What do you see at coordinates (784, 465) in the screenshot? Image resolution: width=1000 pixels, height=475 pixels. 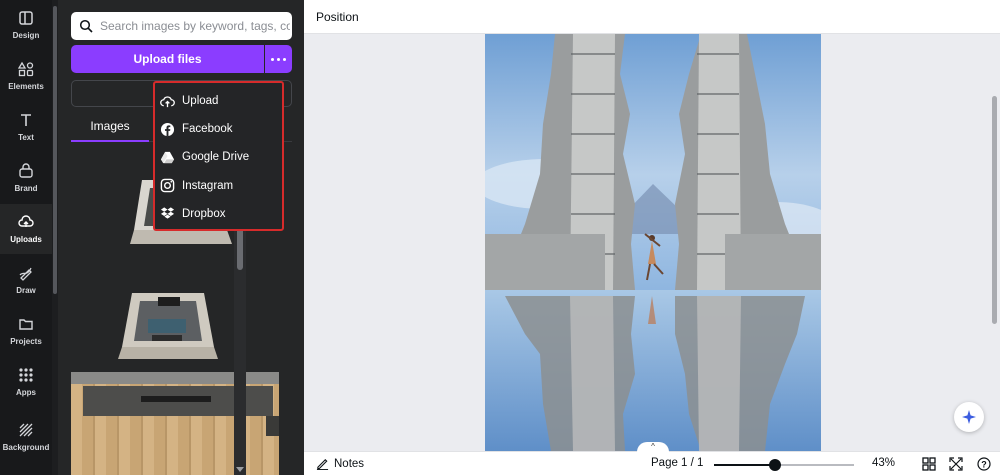 I see `zoom-slider` at bounding box center [784, 465].